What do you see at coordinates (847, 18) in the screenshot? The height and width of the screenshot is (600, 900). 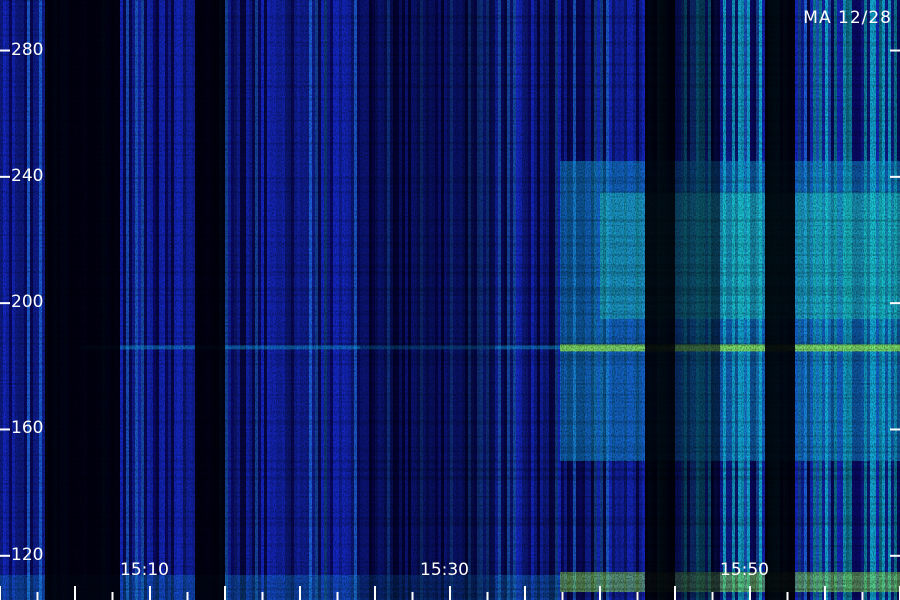 I see `station-label: MA 12/28` at bounding box center [847, 18].